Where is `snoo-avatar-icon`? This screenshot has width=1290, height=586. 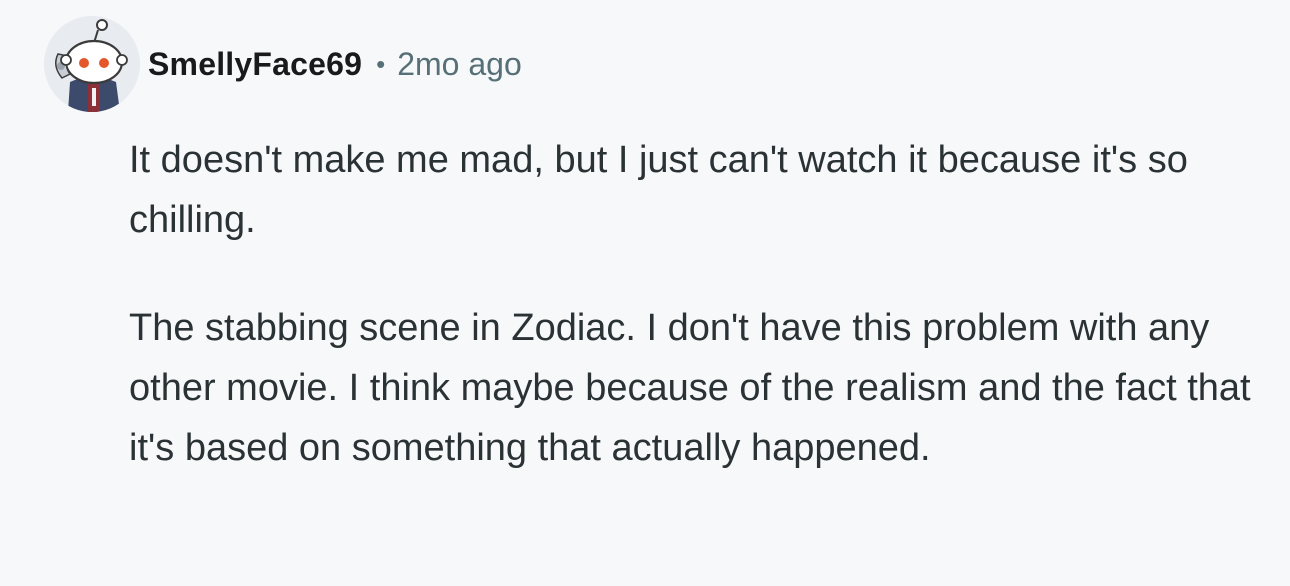 snoo-avatar-icon is located at coordinates (92, 64).